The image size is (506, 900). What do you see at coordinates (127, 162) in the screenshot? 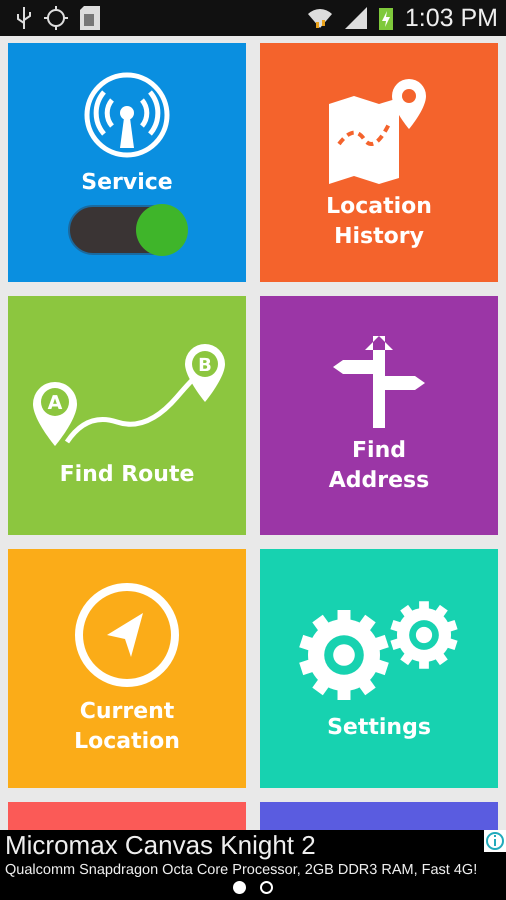
I see `menu-tile: Service` at bounding box center [127, 162].